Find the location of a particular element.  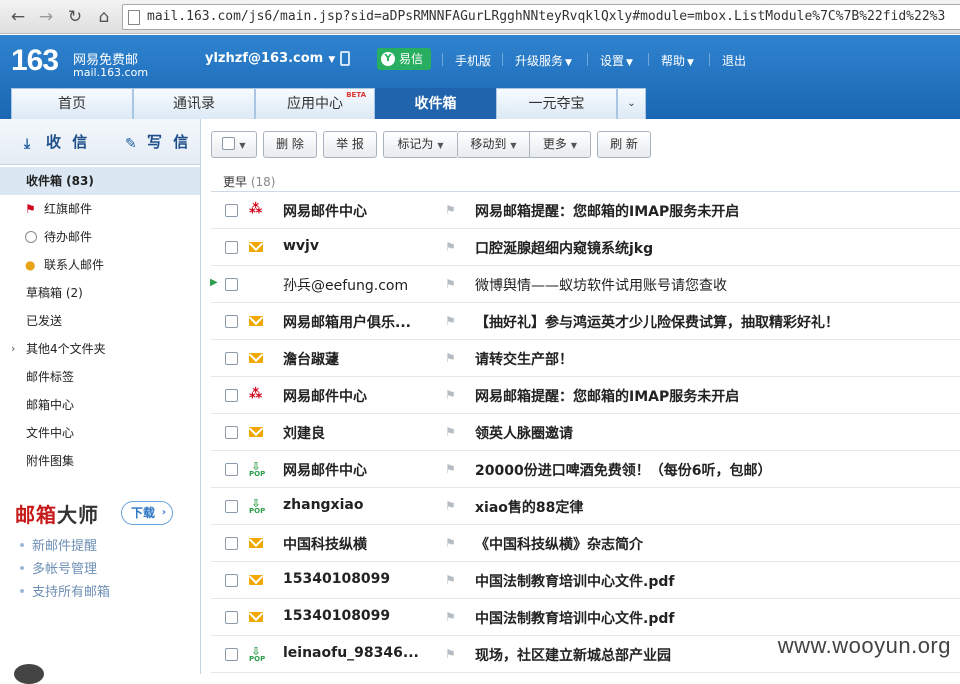

feature-item: 支持所有邮箱 is located at coordinates (65, 590).